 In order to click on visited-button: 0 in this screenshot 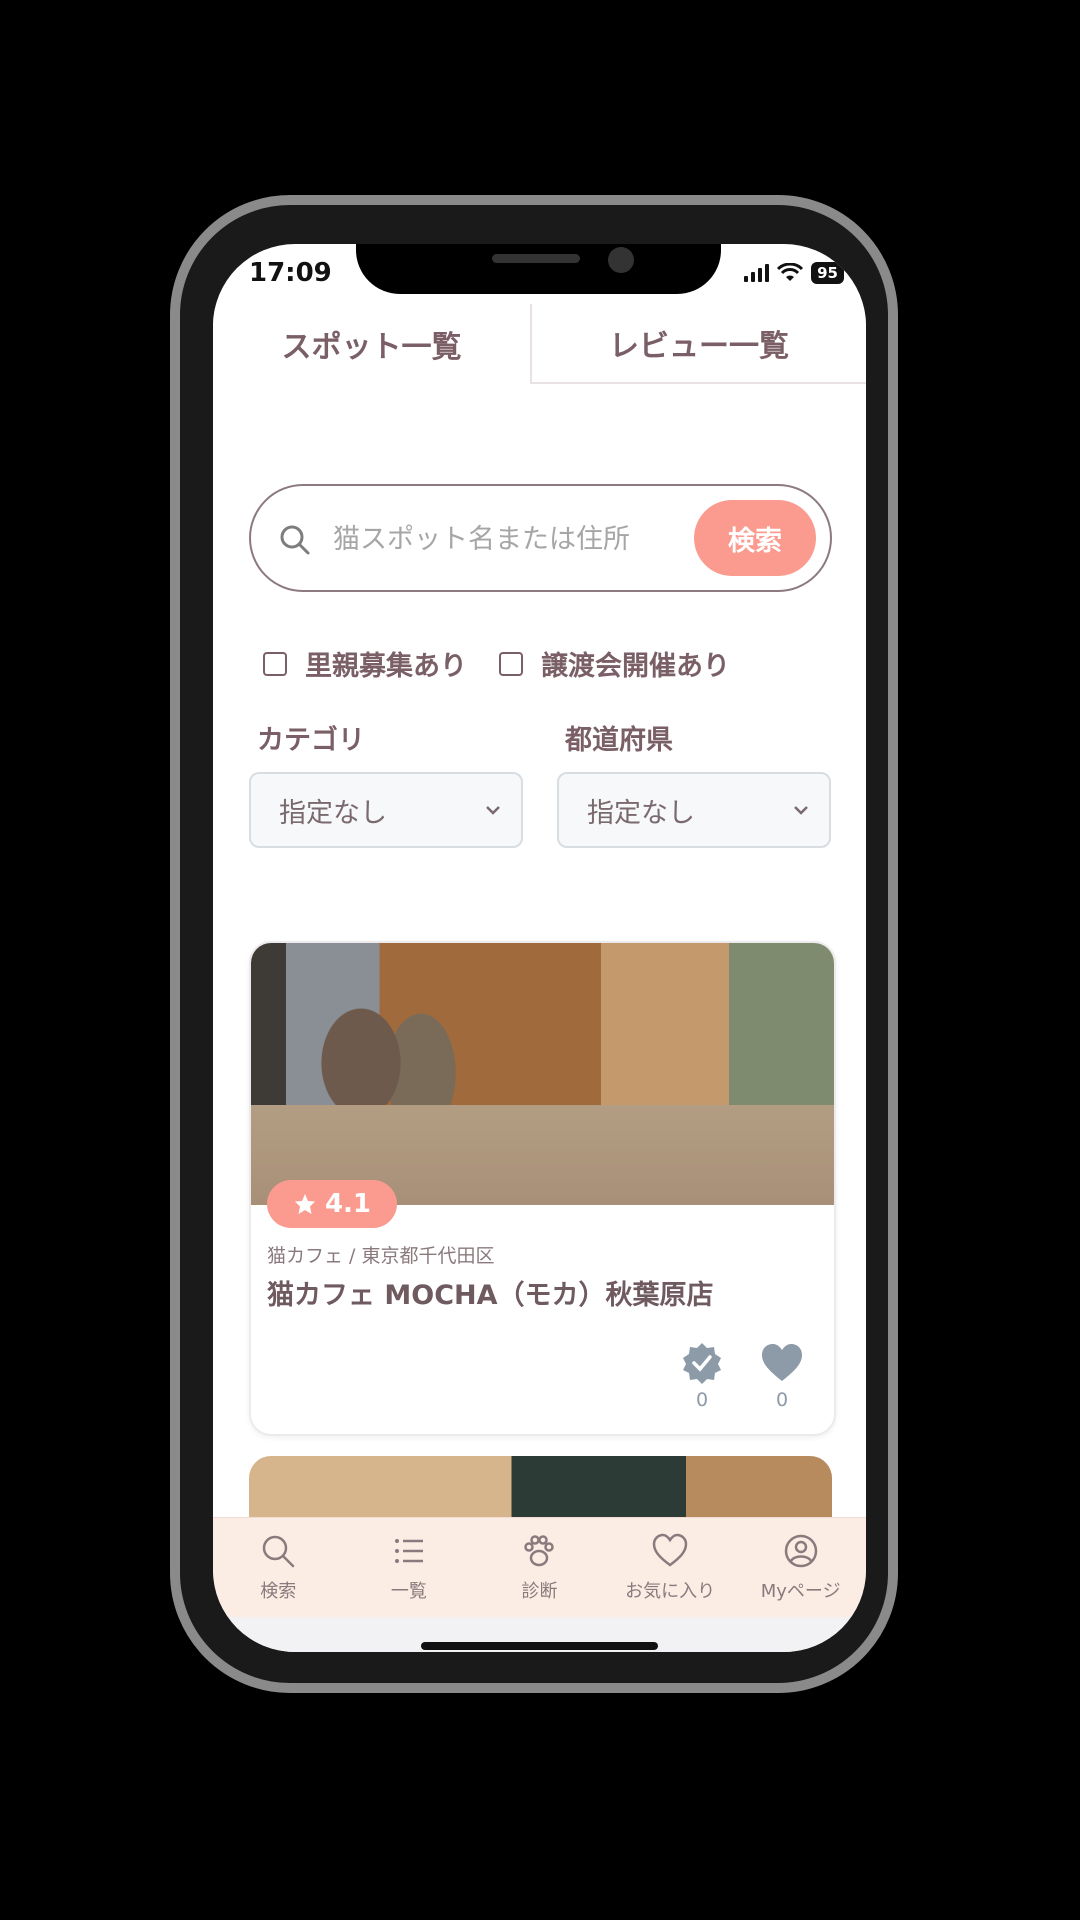, I will do `click(702, 1376)`.